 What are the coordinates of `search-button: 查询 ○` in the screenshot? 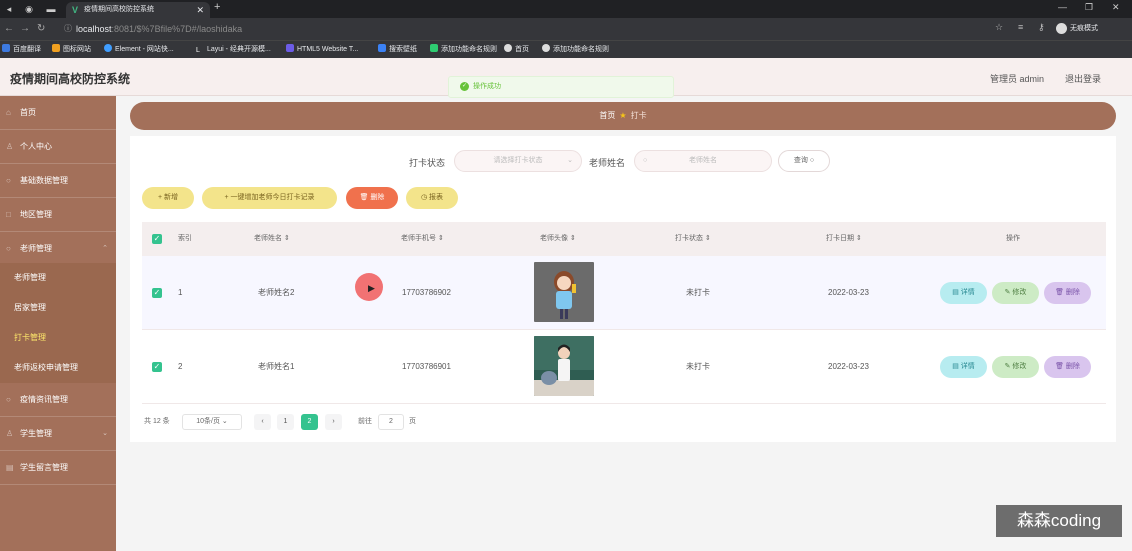 It's located at (804, 161).